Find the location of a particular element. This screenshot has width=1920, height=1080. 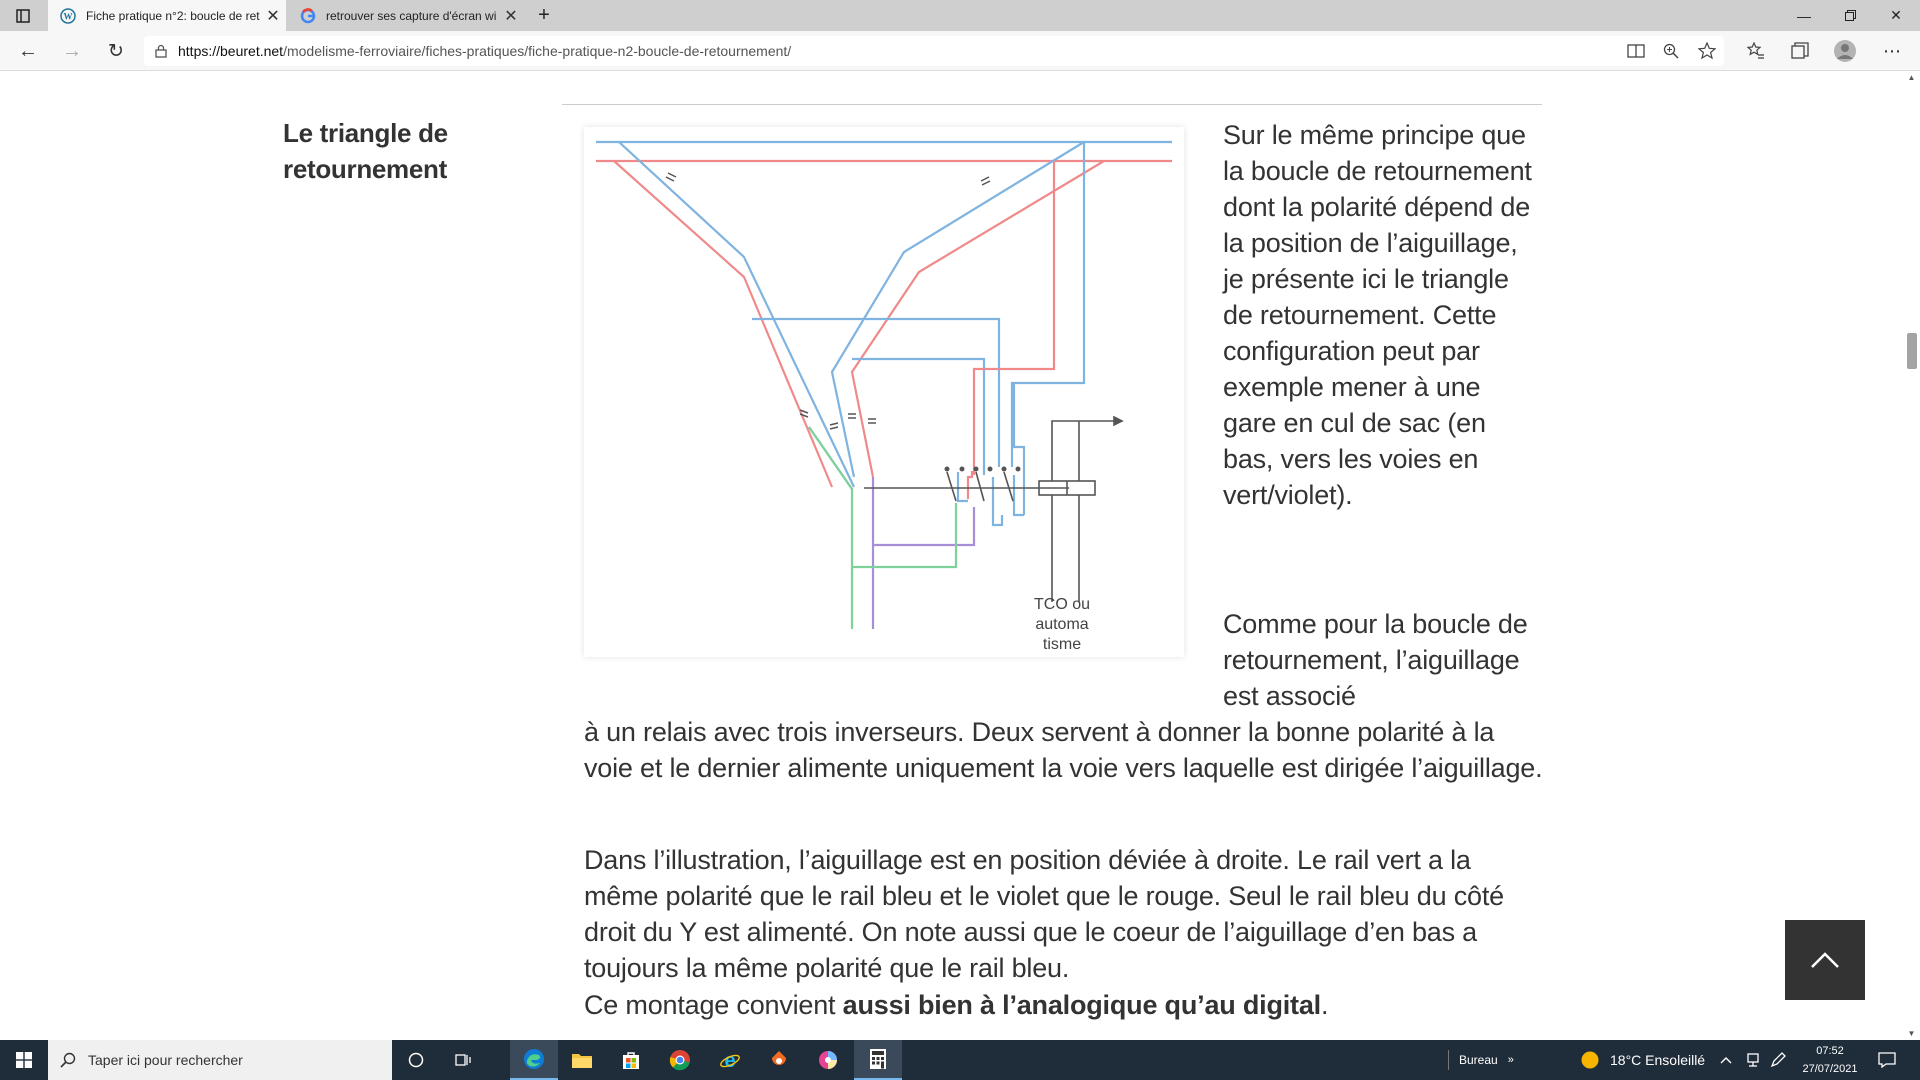

file-explorer-button is located at coordinates (582, 1060).